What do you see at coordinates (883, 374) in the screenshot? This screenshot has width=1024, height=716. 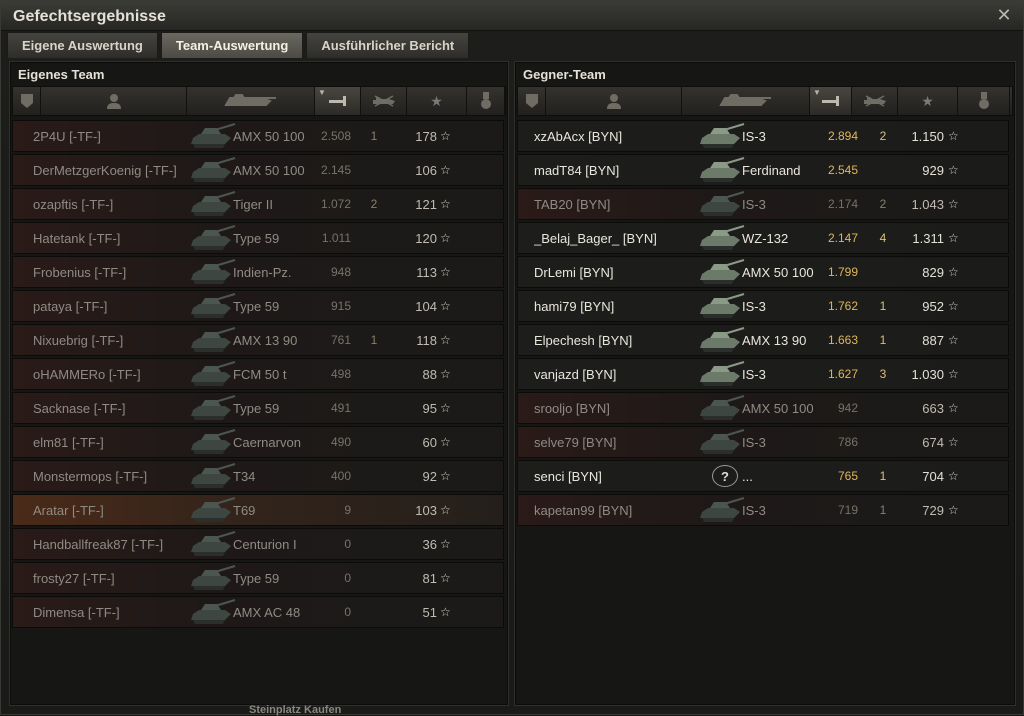 I see `kills-value: 3` at bounding box center [883, 374].